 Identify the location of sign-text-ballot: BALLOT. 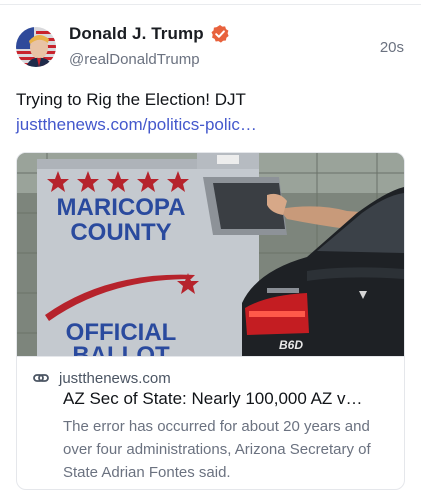
(121, 349).